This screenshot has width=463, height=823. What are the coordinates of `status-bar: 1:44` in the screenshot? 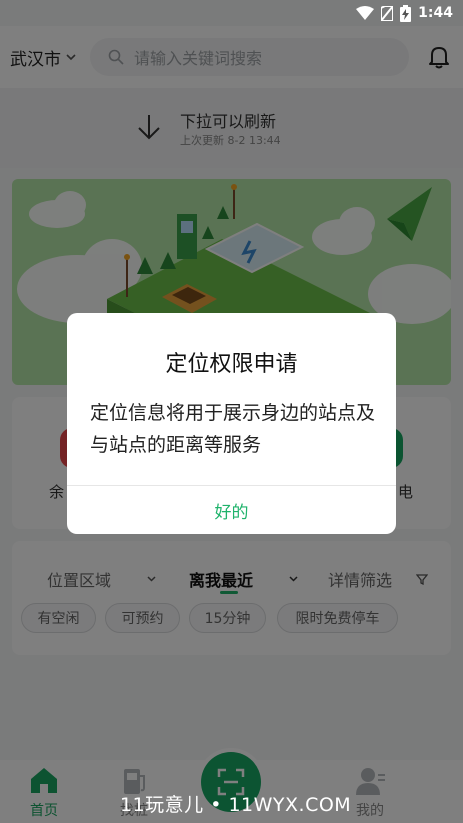 It's located at (231, 13).